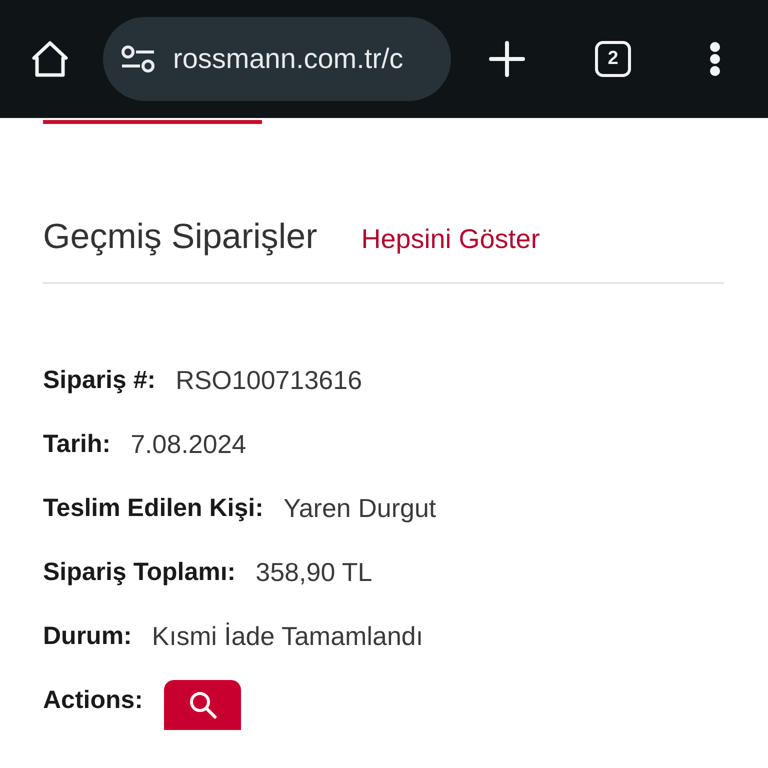 This screenshot has width=768, height=768. Describe the element at coordinates (359, 508) in the screenshot. I see `field-value: Yaren Durgut` at that location.